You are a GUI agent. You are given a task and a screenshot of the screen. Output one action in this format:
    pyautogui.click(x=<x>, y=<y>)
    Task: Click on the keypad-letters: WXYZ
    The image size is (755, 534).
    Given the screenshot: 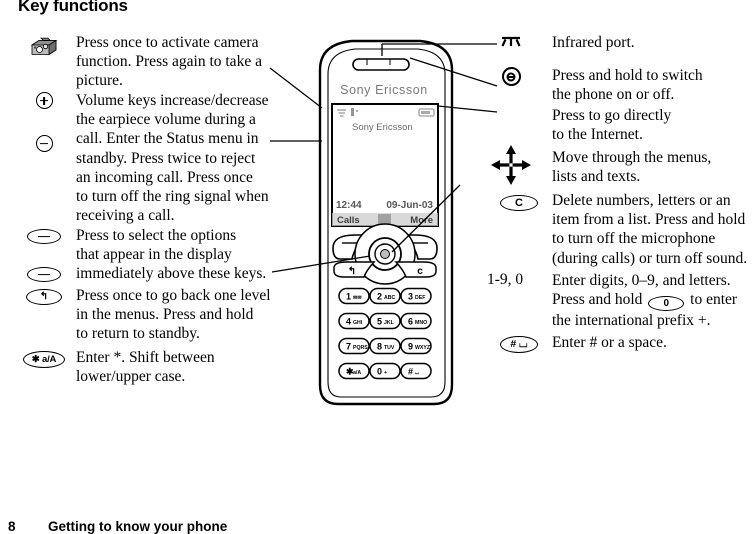 What is the action you would take?
    pyautogui.click(x=423, y=348)
    